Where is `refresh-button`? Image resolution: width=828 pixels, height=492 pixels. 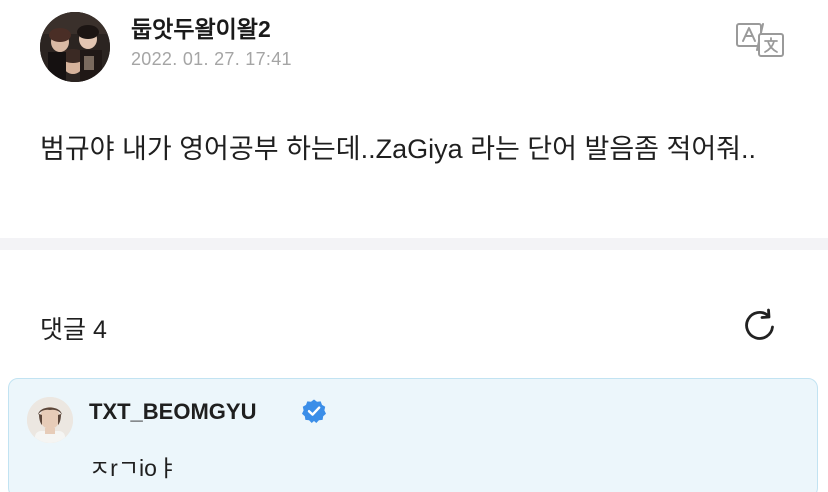
refresh-button is located at coordinates (760, 326).